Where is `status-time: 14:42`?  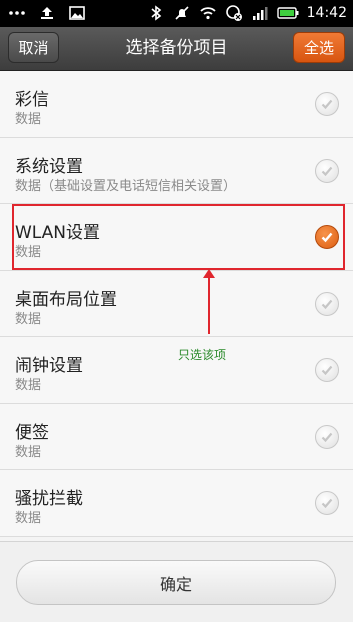
status-time: 14:42 is located at coordinates (326, 13).